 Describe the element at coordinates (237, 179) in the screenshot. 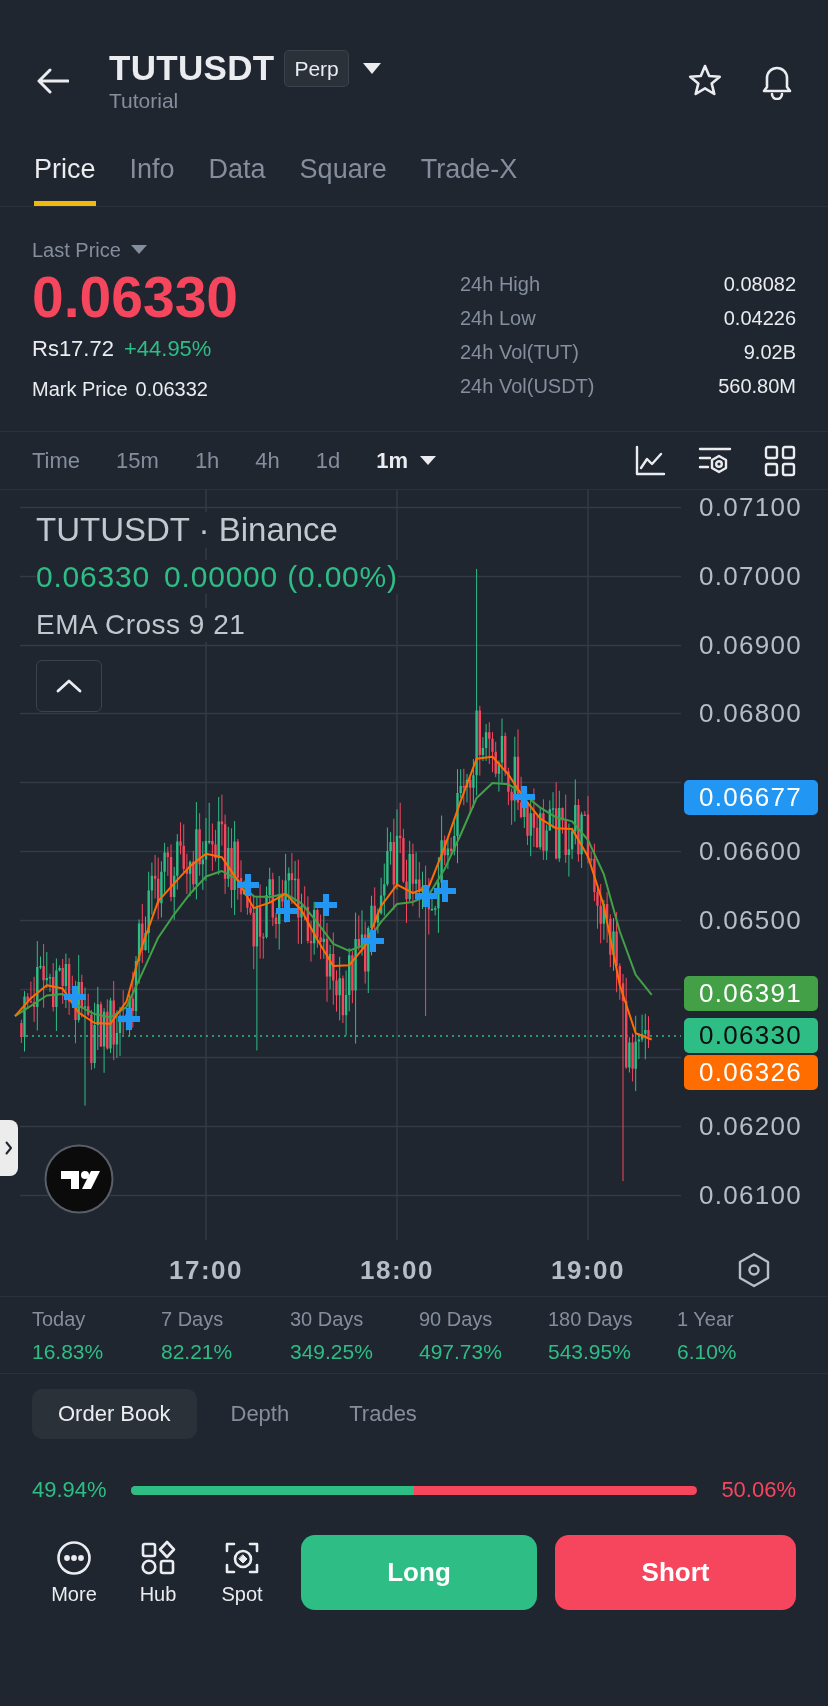

I see `tab: Data` at that location.